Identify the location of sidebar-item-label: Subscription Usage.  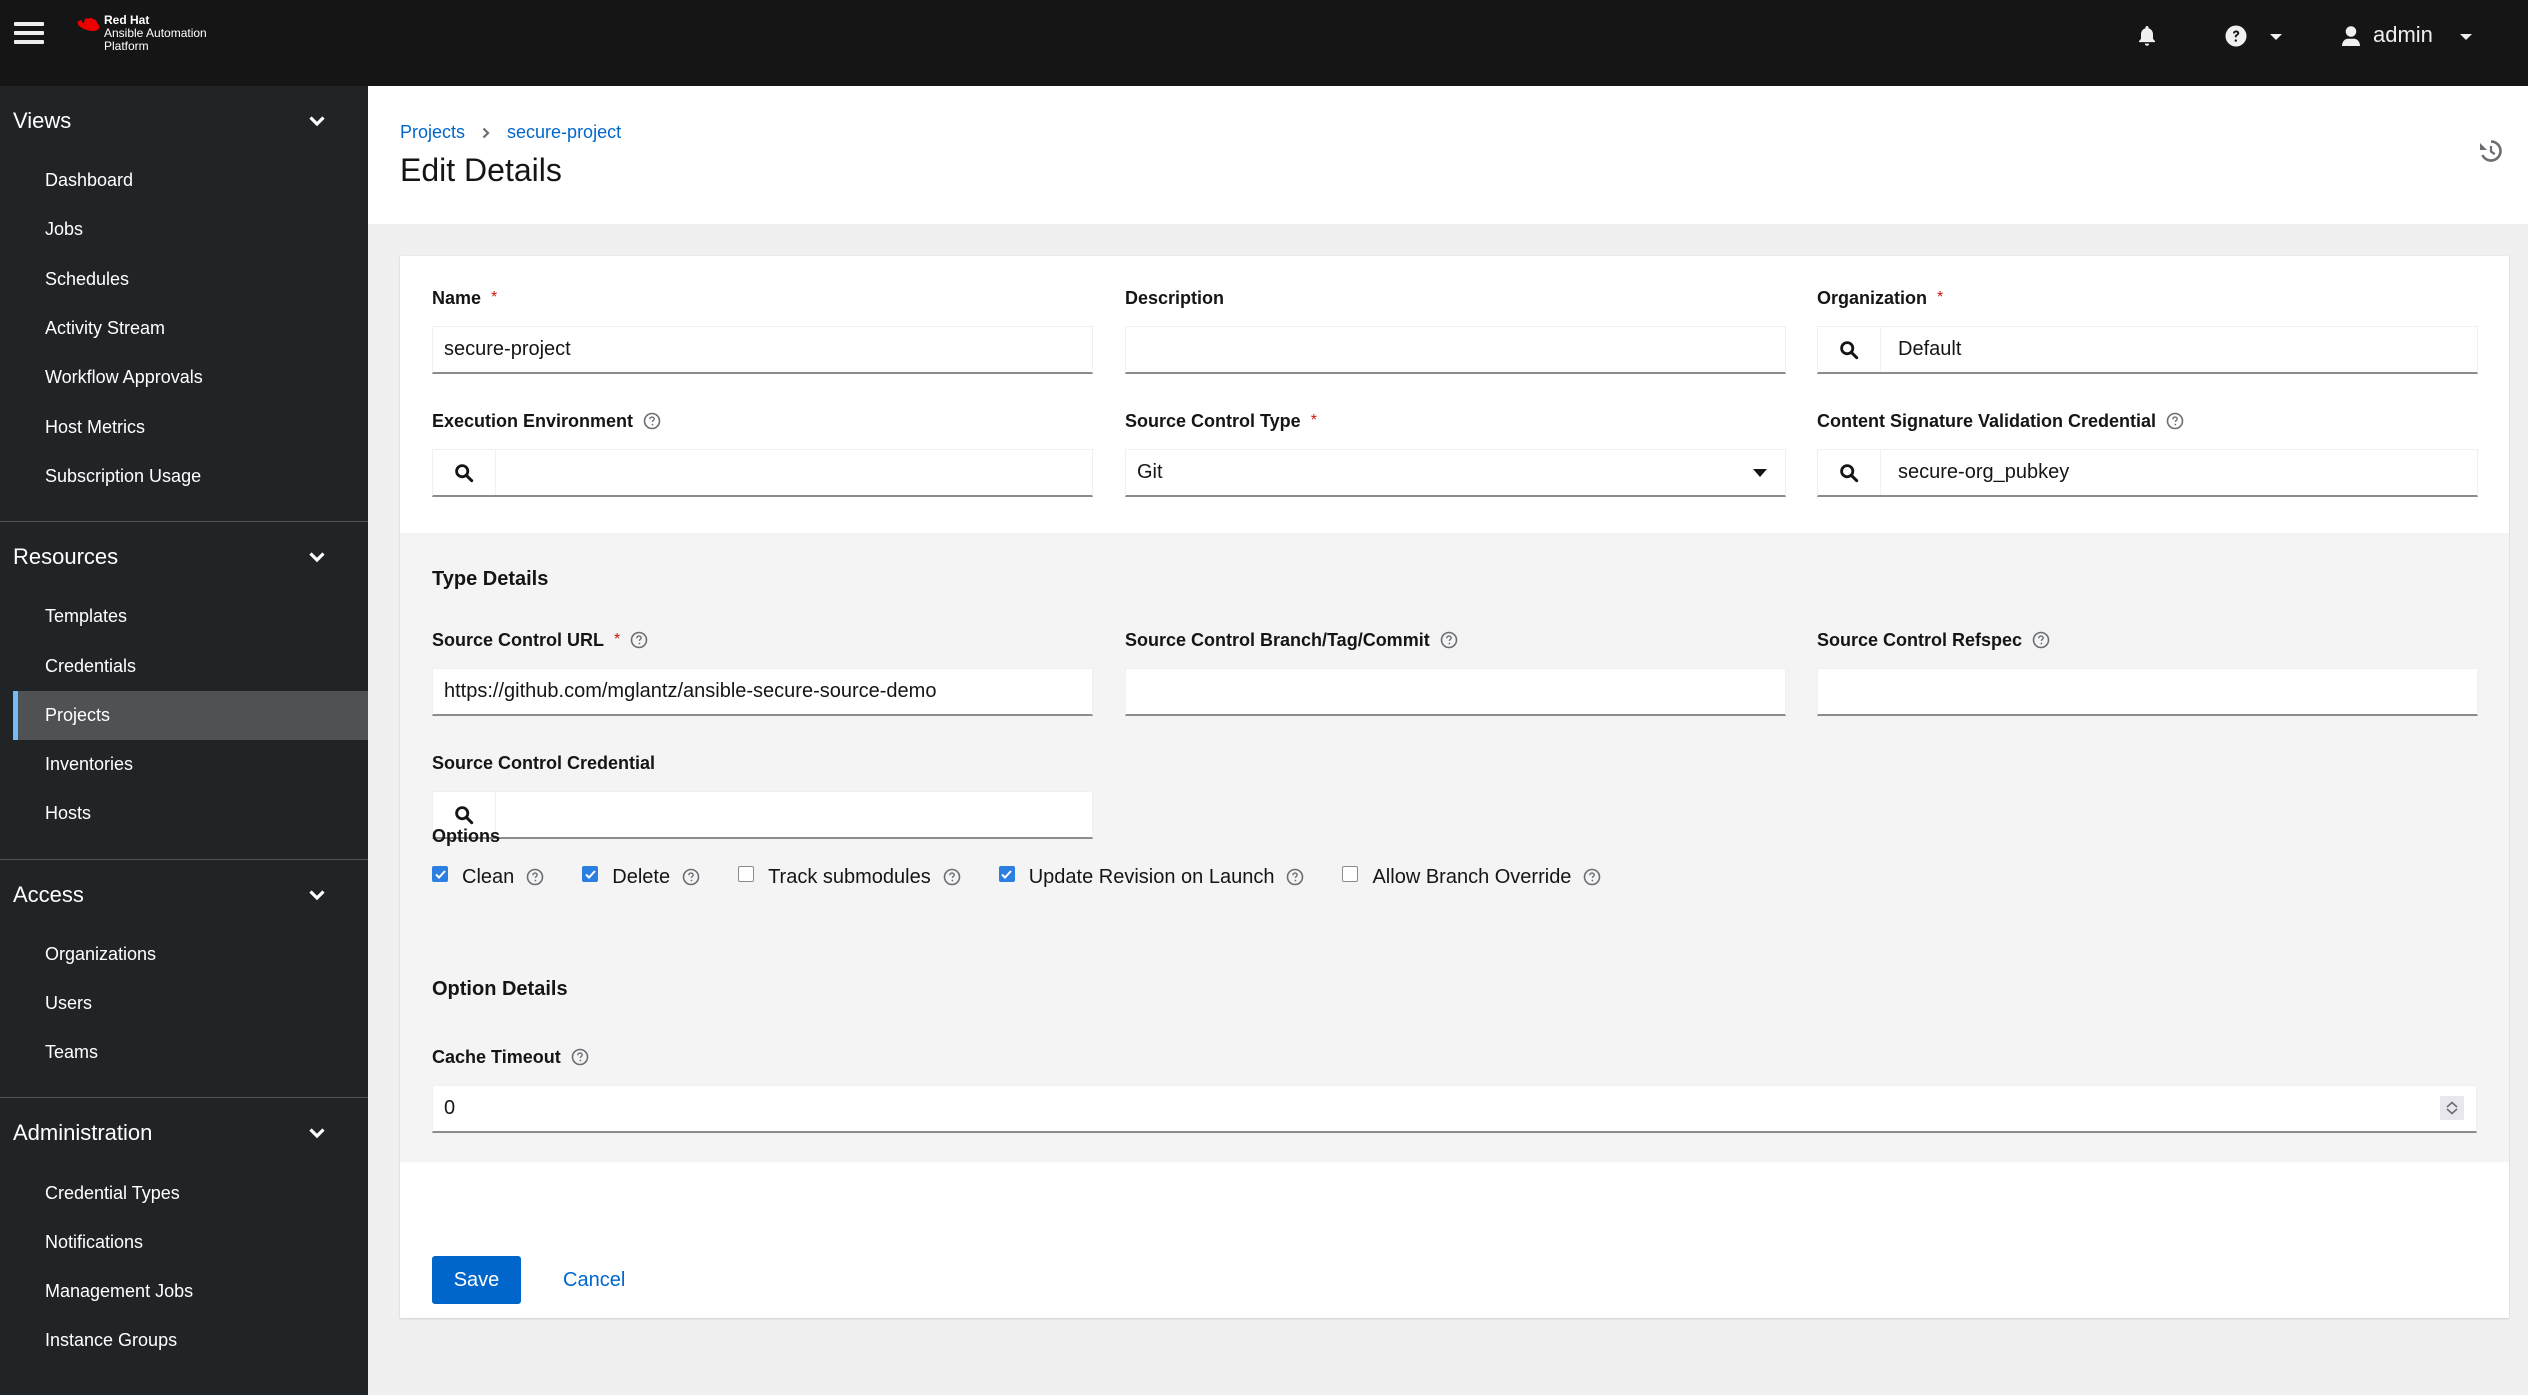
(123, 475).